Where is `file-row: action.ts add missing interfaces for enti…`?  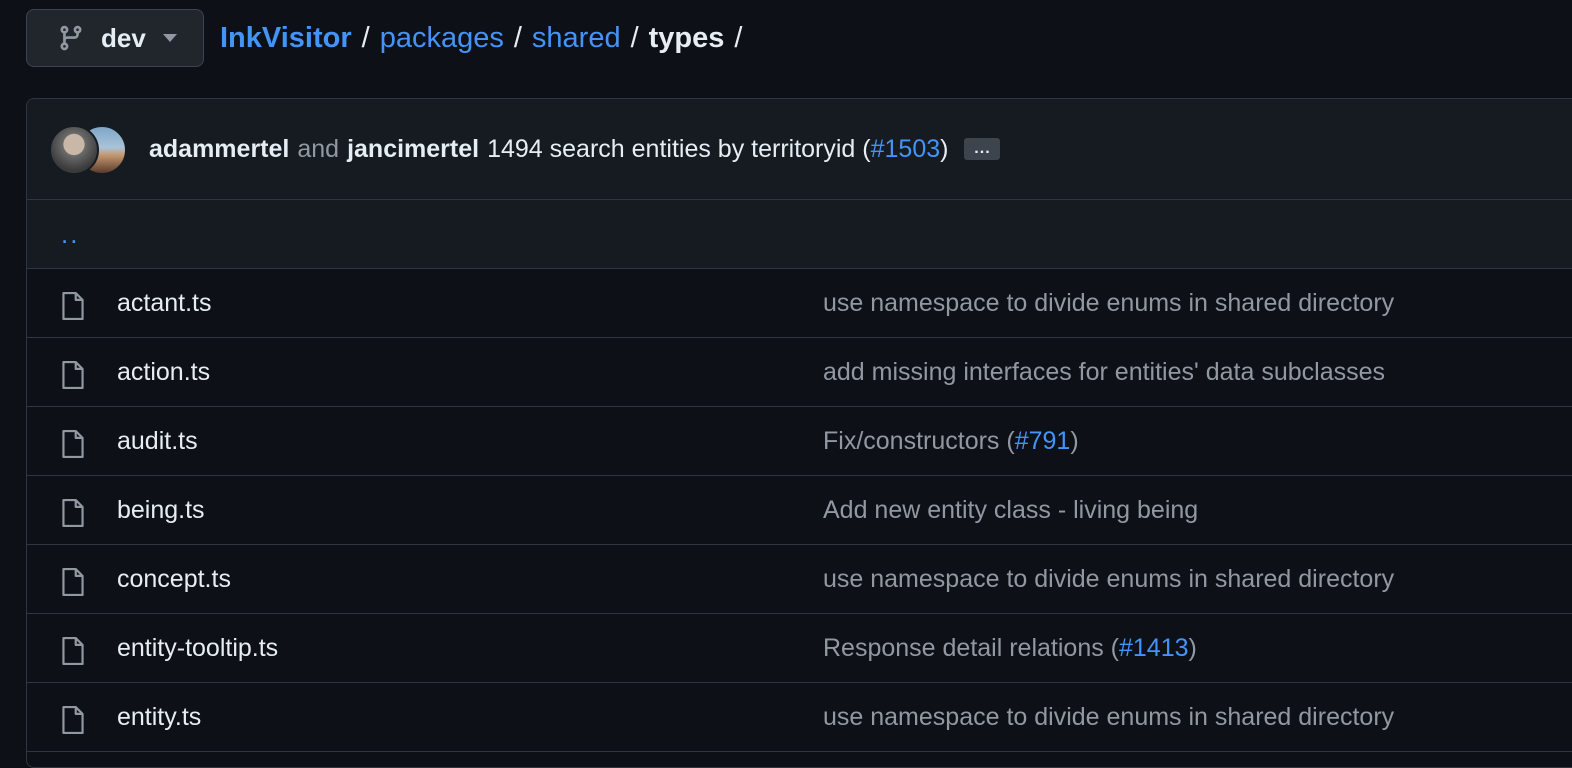
file-row: action.ts add missing interfaces for enti… is located at coordinates (799, 372).